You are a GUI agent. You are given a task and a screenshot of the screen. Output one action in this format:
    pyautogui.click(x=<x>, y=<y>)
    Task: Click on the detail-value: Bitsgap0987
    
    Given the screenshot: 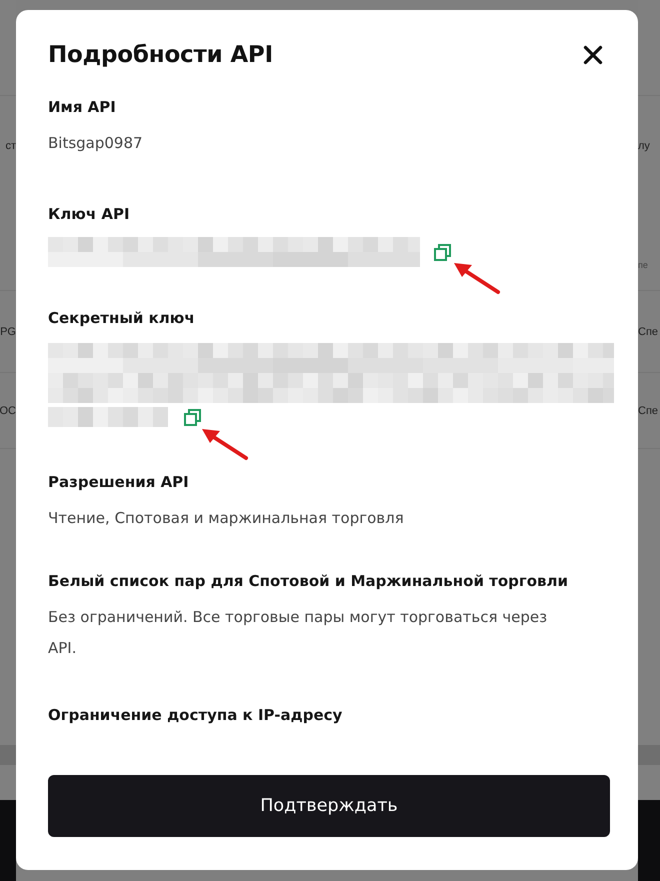 What is the action you would take?
    pyautogui.click(x=96, y=143)
    